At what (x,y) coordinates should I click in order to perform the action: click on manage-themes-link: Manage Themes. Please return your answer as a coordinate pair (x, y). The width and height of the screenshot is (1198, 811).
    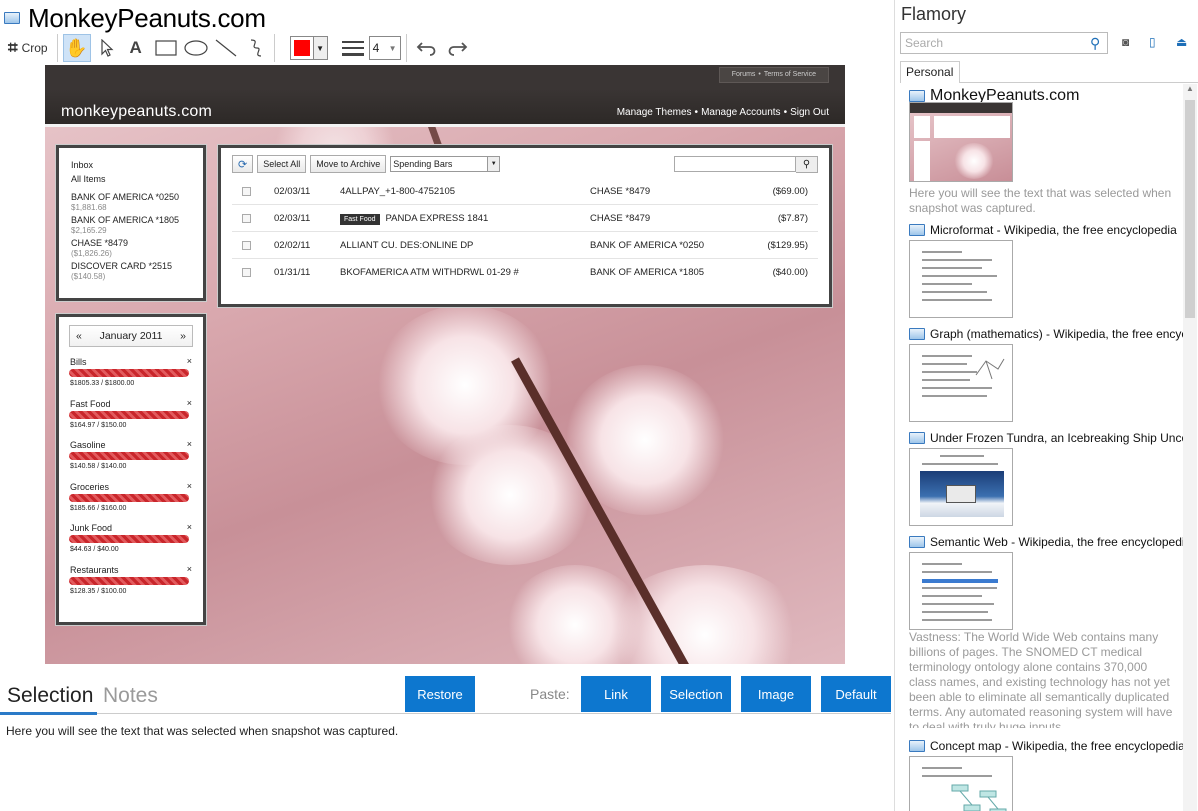
    Looking at the image, I should click on (654, 112).